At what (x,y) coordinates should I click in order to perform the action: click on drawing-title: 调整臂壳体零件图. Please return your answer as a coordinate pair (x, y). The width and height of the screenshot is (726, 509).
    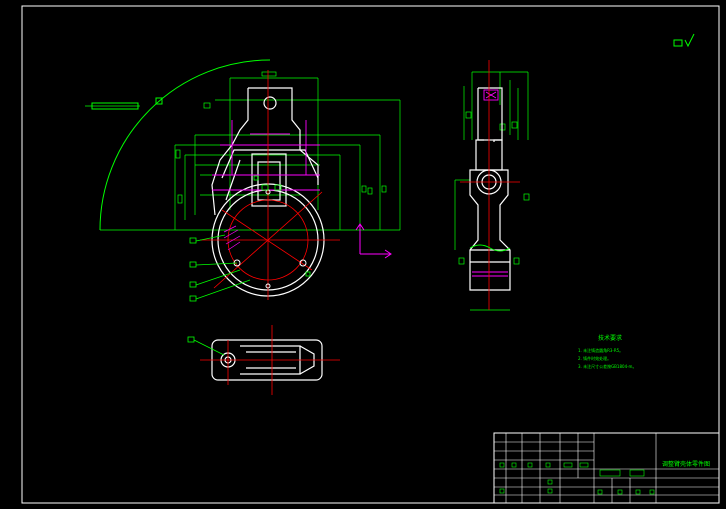
    Looking at the image, I should click on (686, 464).